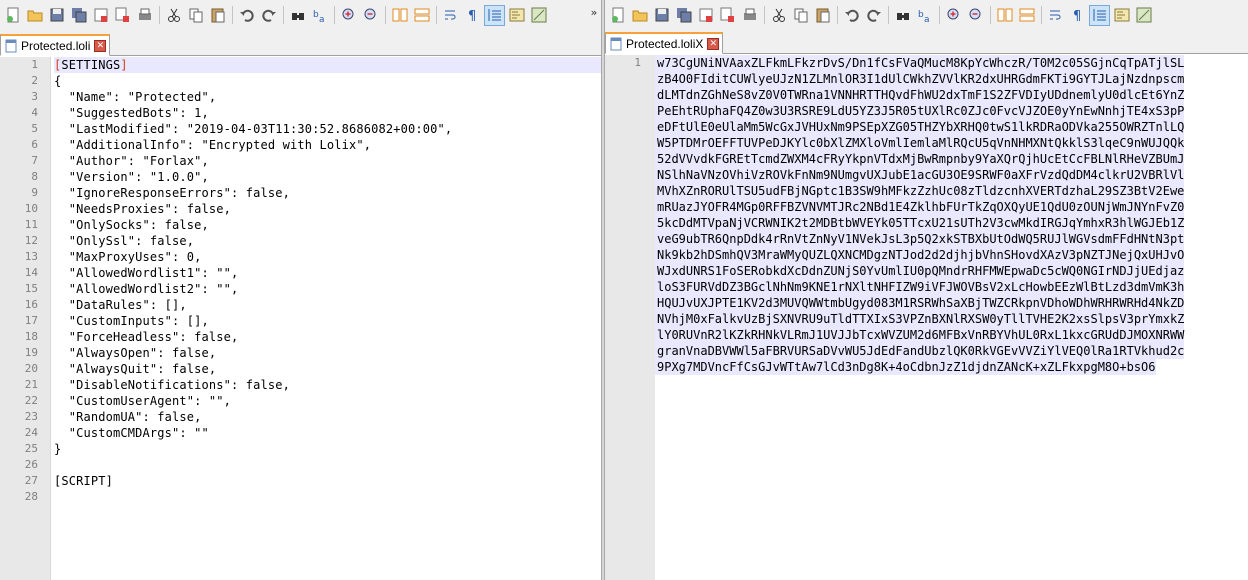 This screenshot has width=1248, height=580. Describe the element at coordinates (128, 417) in the screenshot. I see `code-line: "RandomUA": false,` at that location.